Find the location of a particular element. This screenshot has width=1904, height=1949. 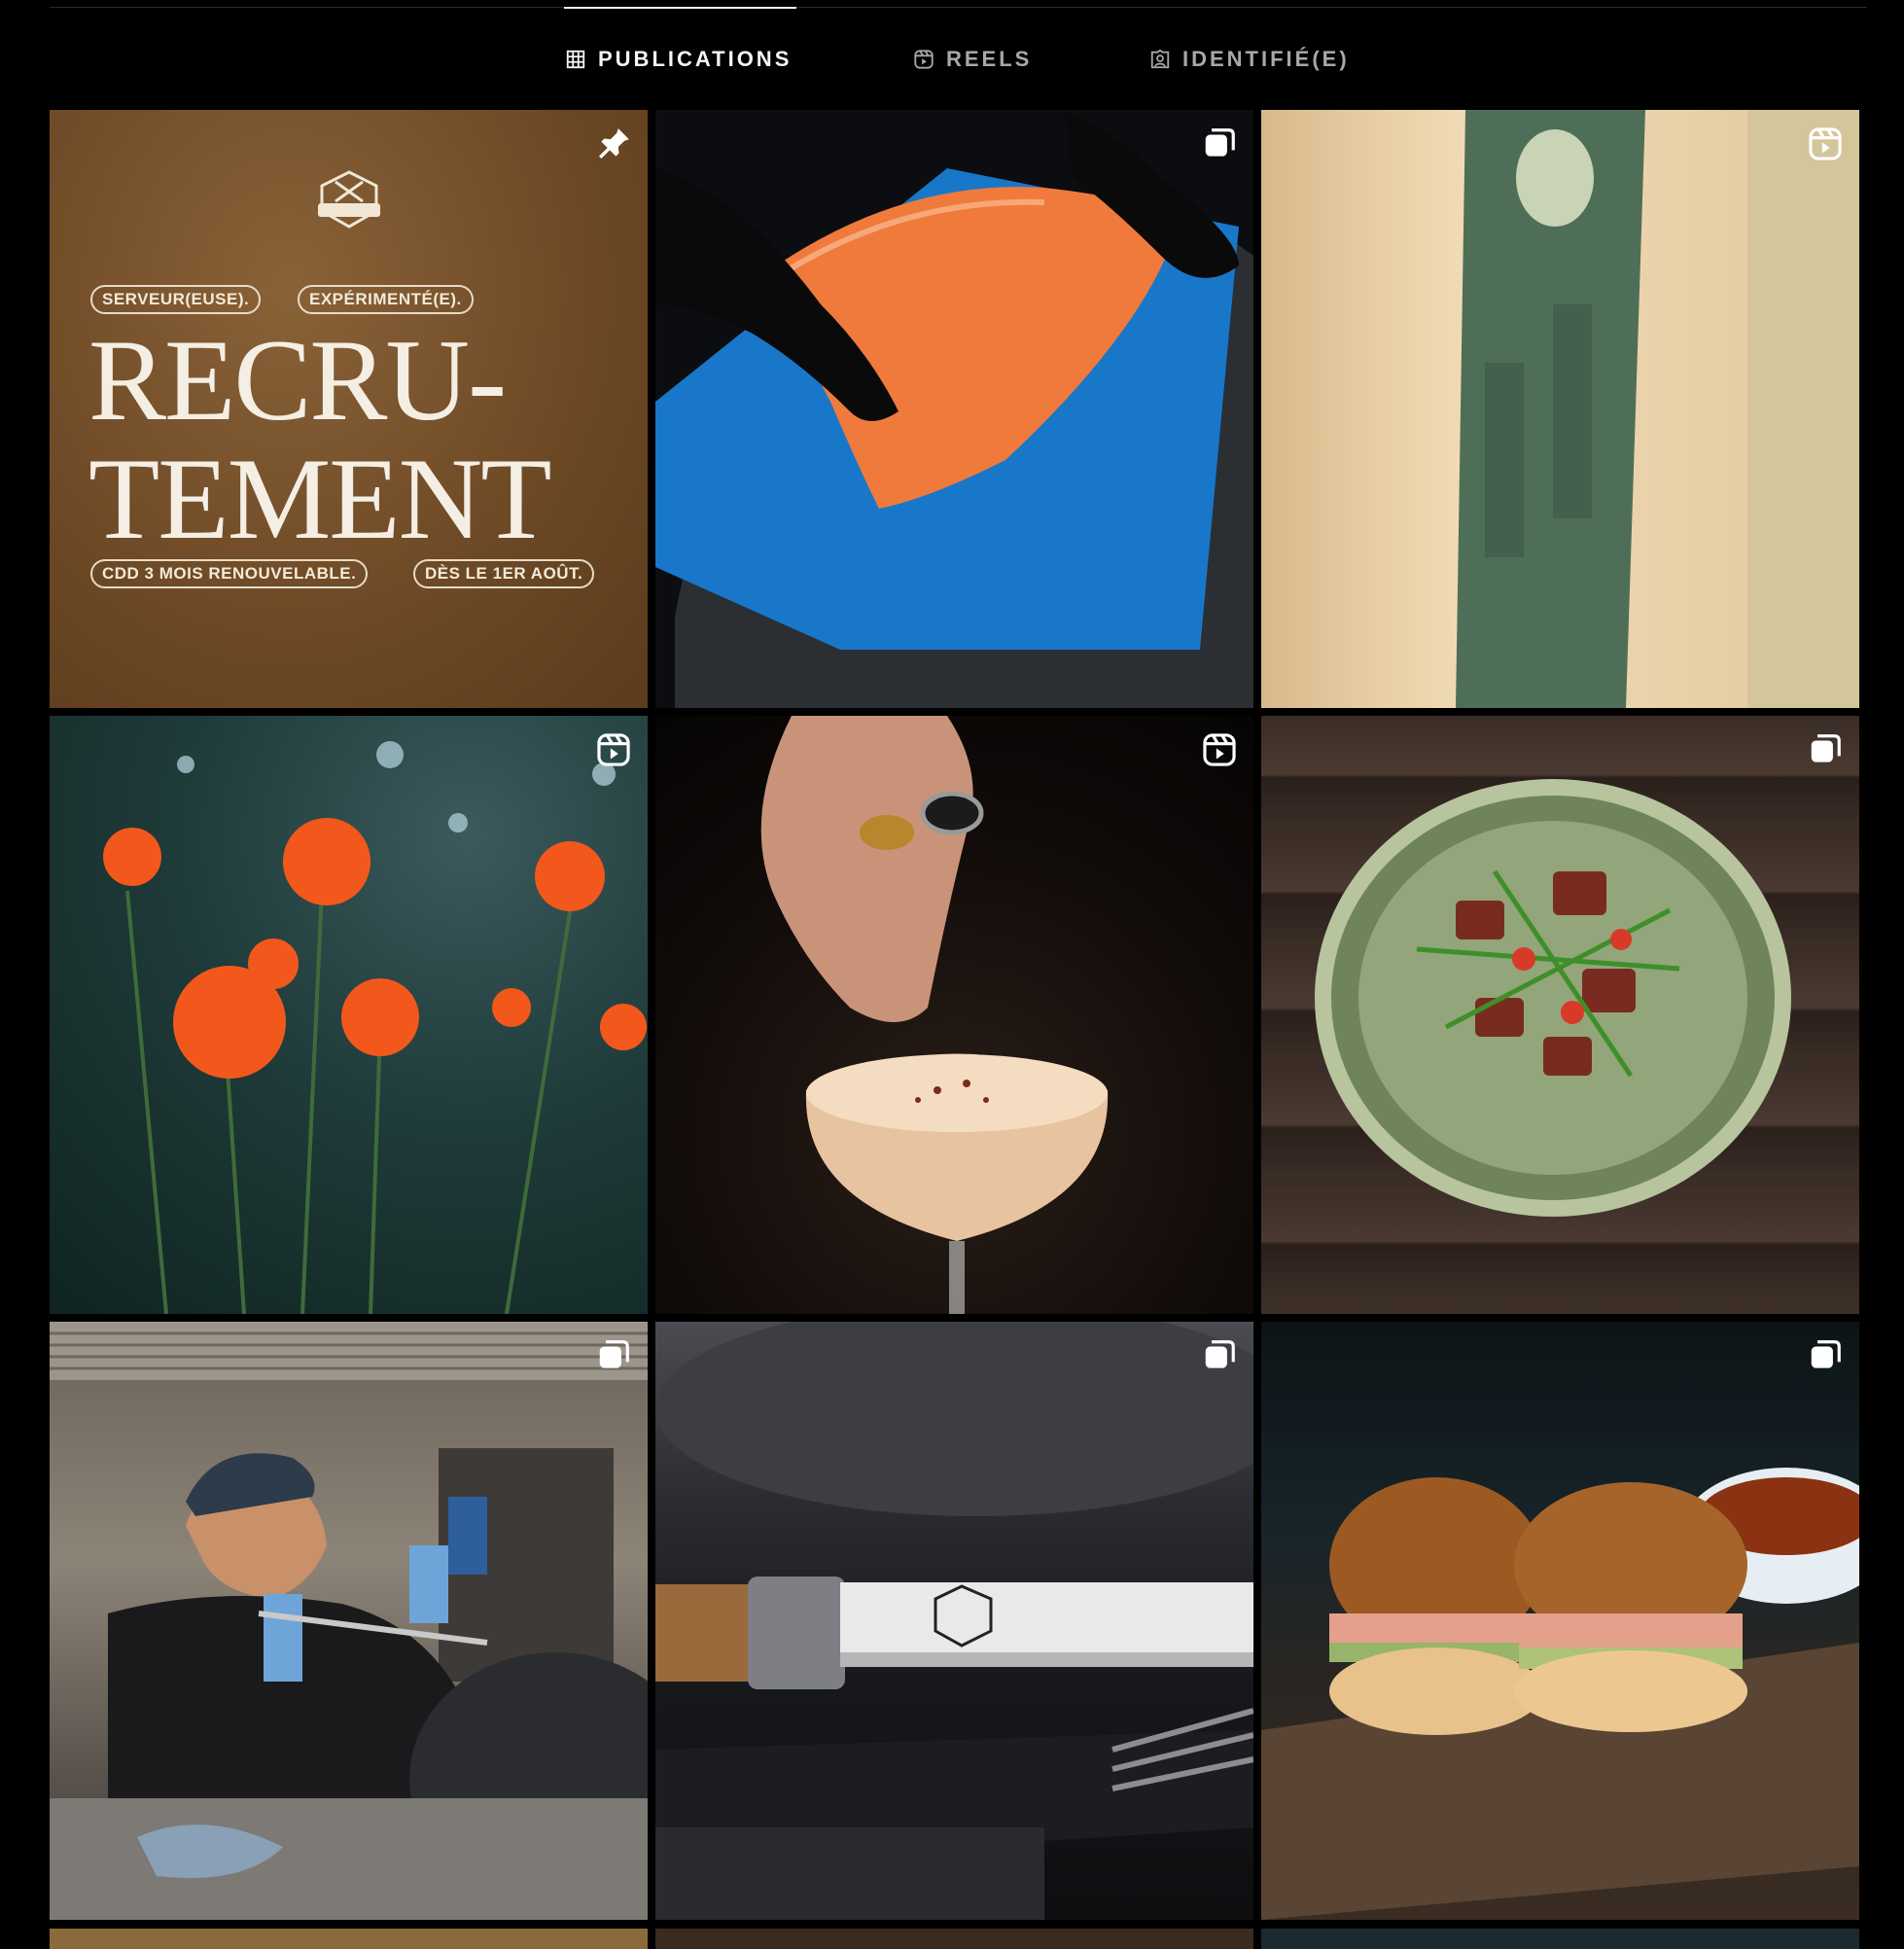

poster-tag-cdd: CDD 3 MOIS RENOUVELABLE. is located at coordinates (229, 573).